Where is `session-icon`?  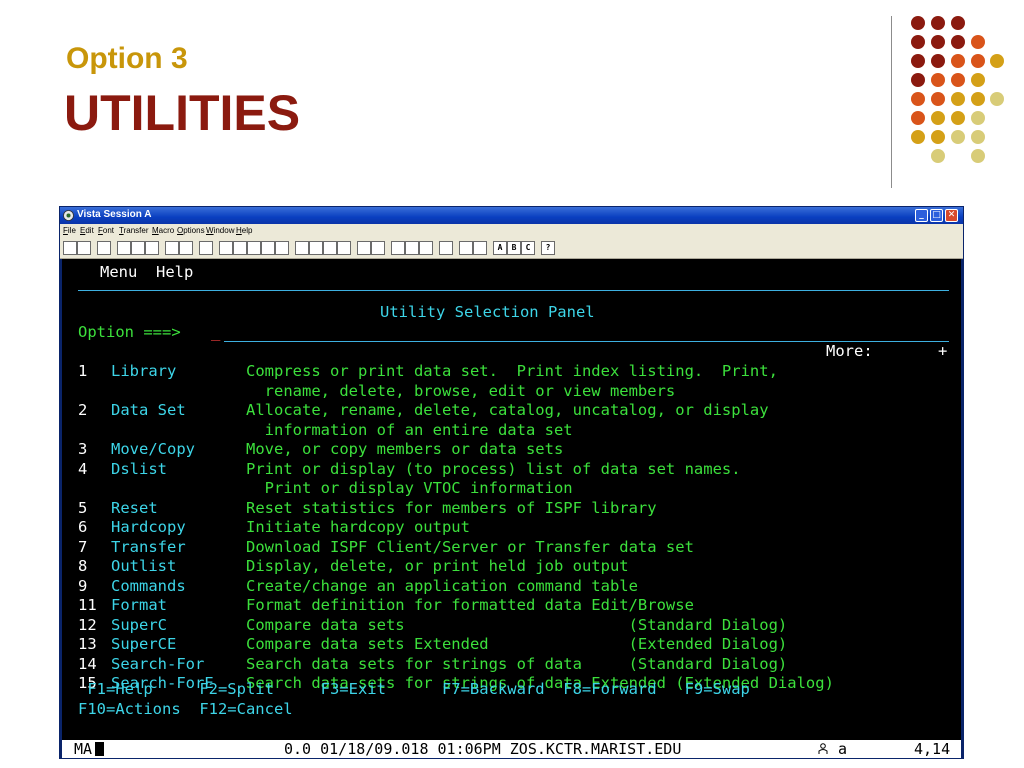
session-icon is located at coordinates (480, 248).